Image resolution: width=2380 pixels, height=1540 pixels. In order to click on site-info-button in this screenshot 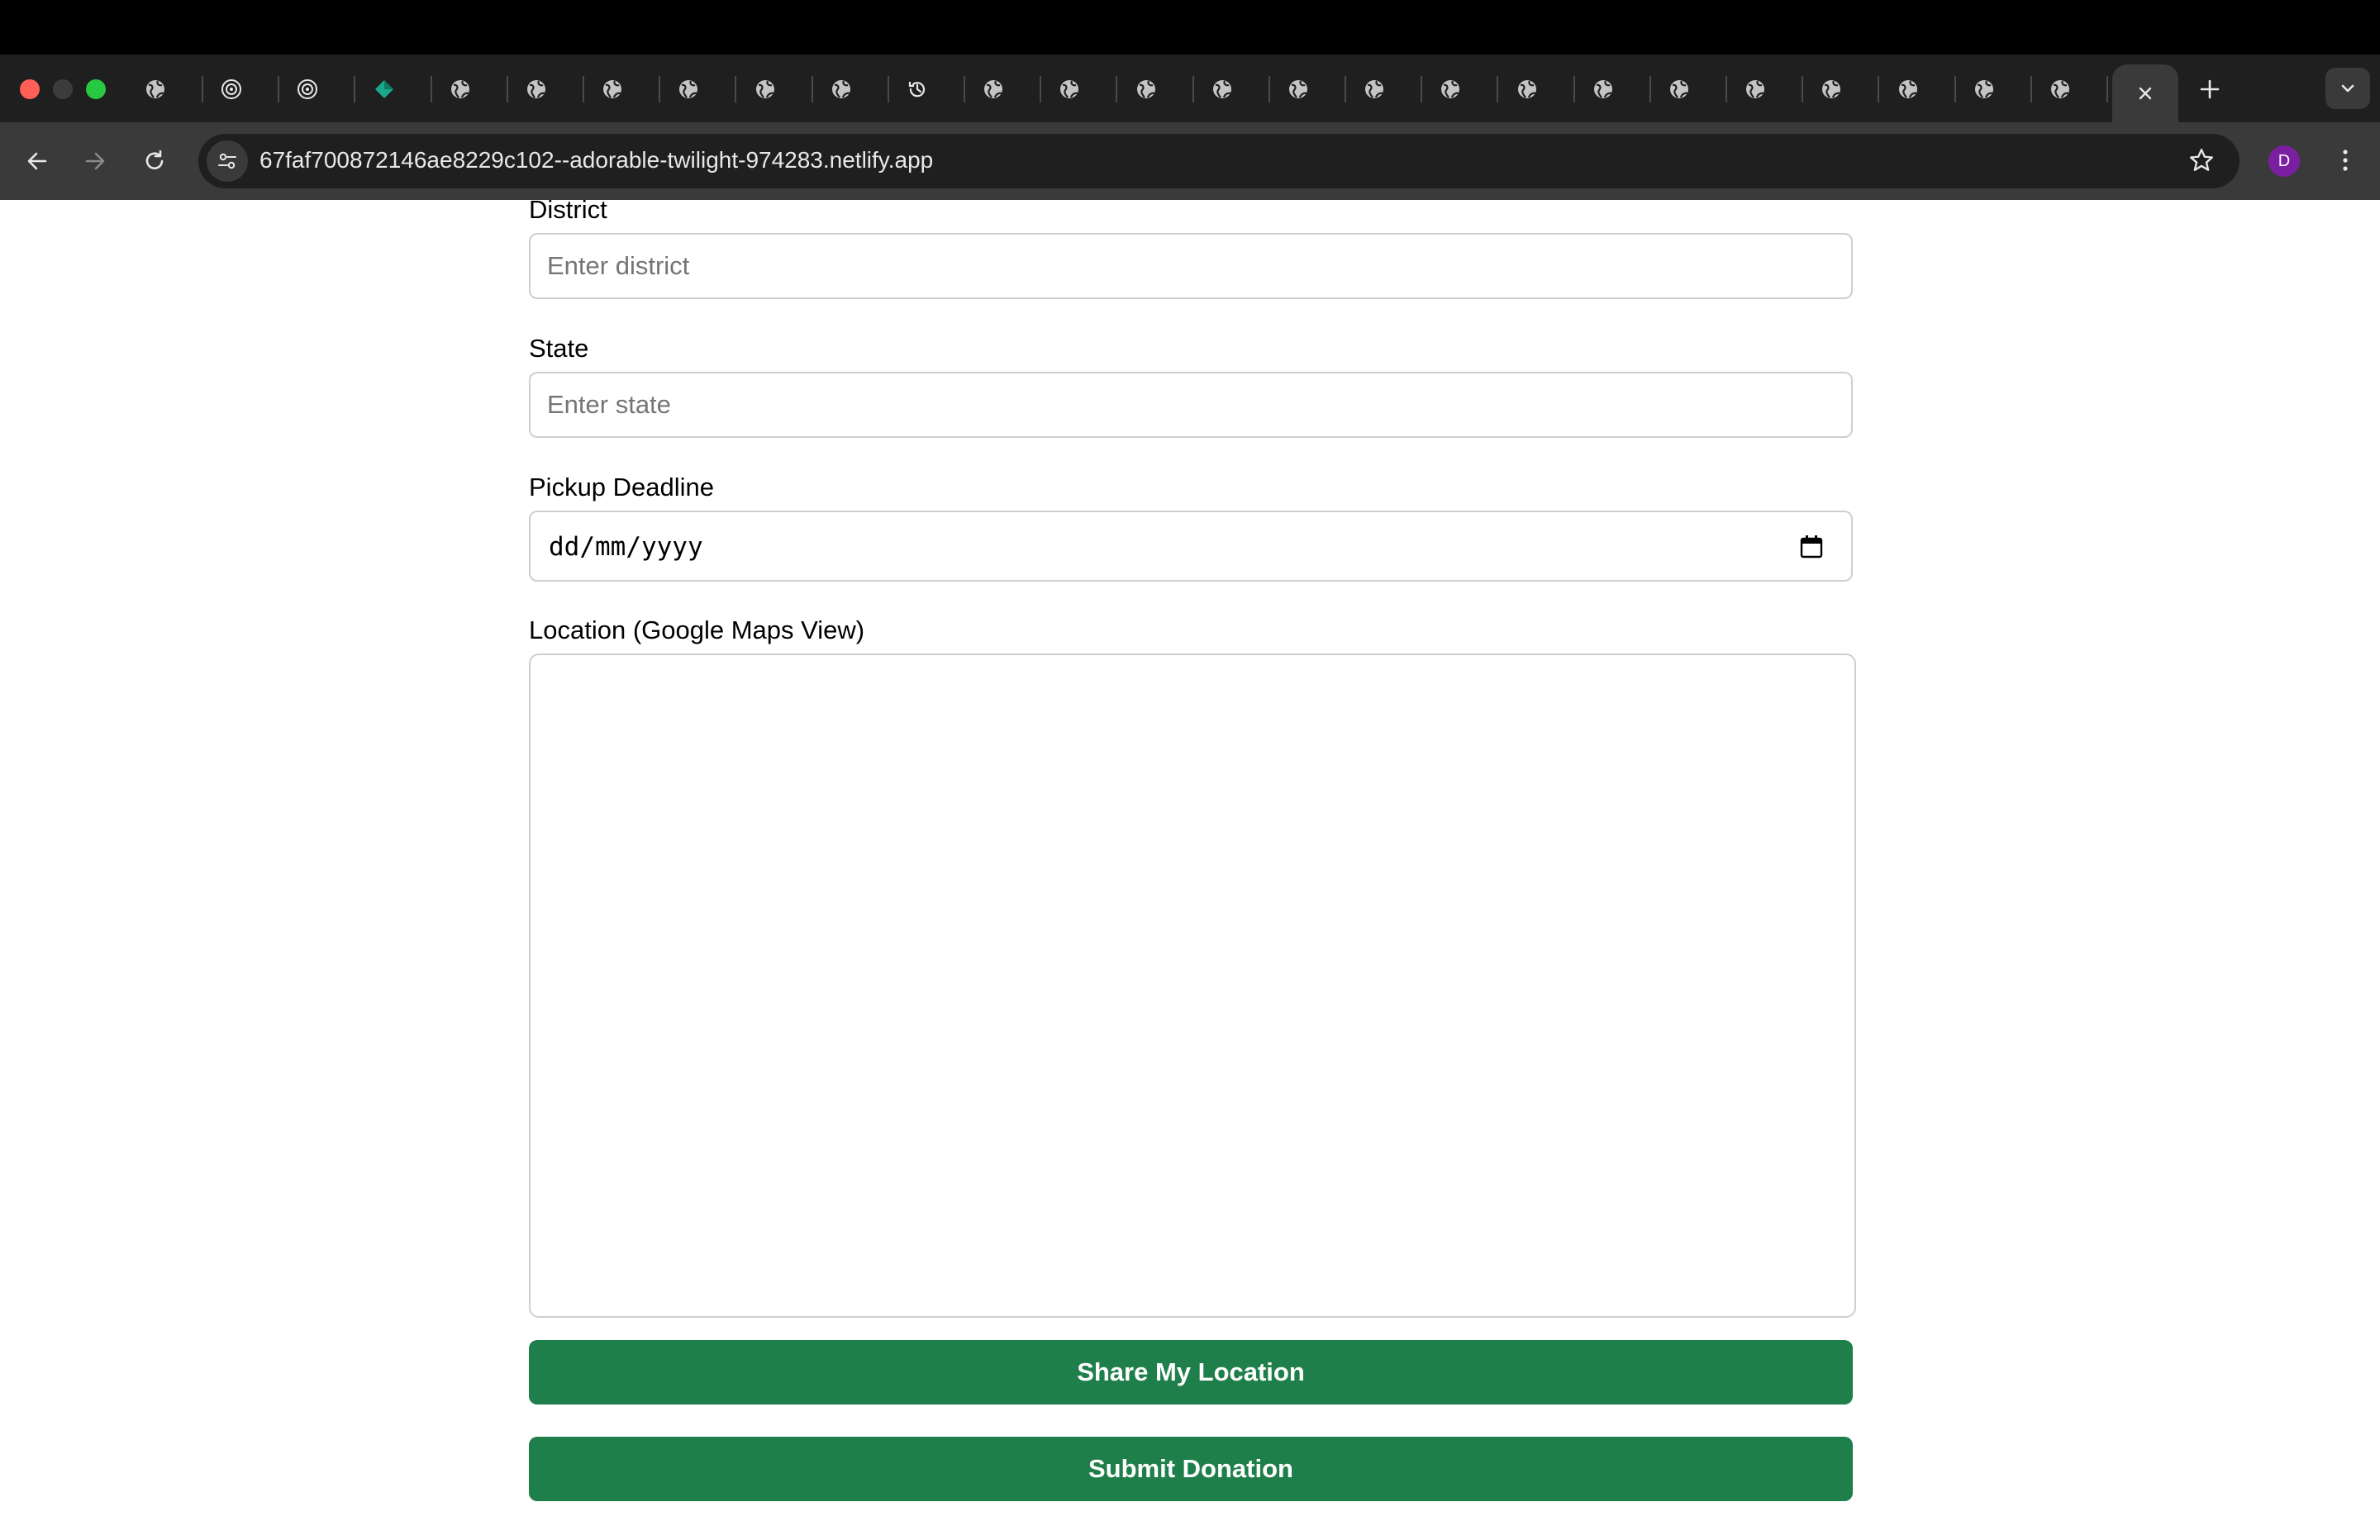, I will do `click(227, 161)`.